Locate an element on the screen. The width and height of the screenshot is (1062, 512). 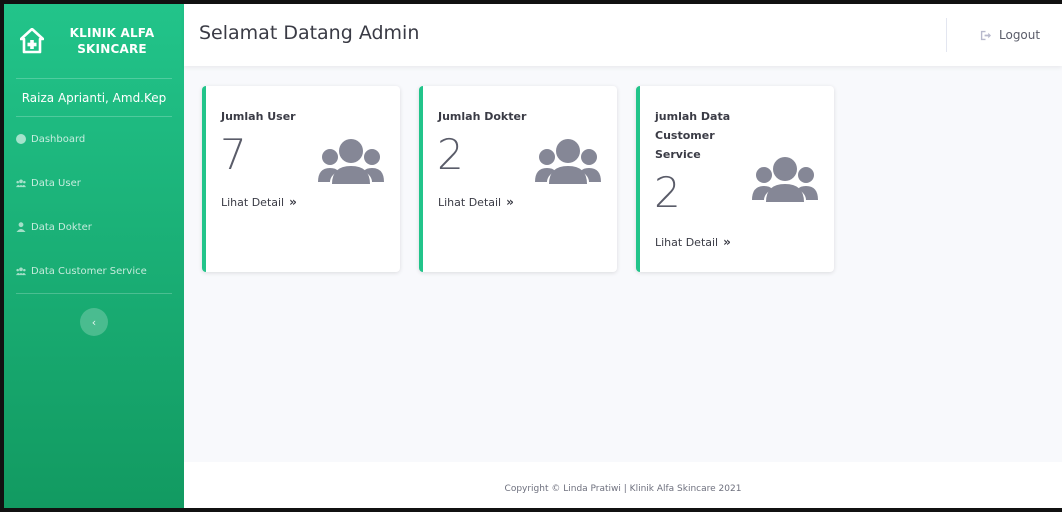
card-title-line-1: jumlah Data is located at coordinates (693, 116).